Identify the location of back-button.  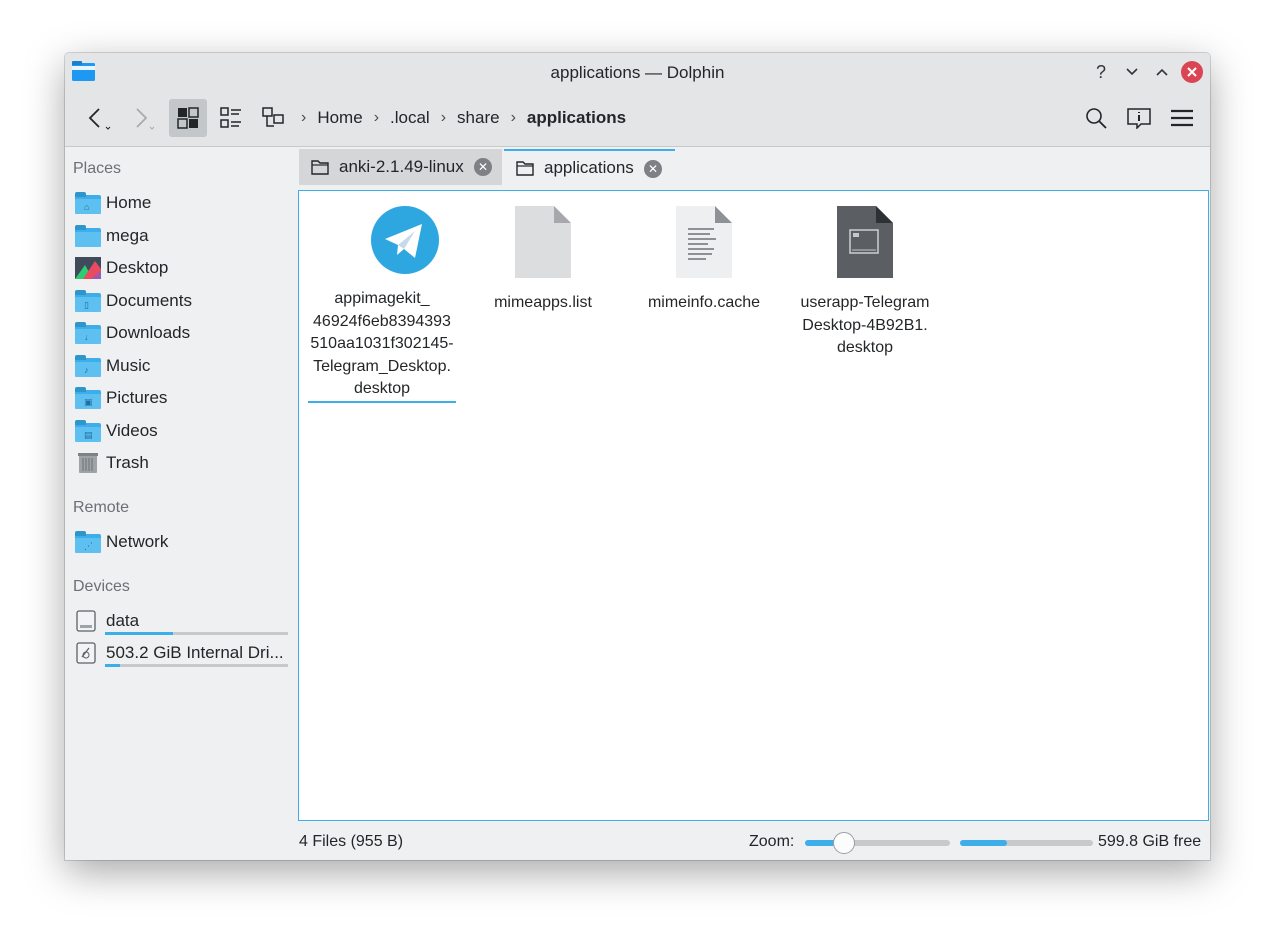
(96, 118).